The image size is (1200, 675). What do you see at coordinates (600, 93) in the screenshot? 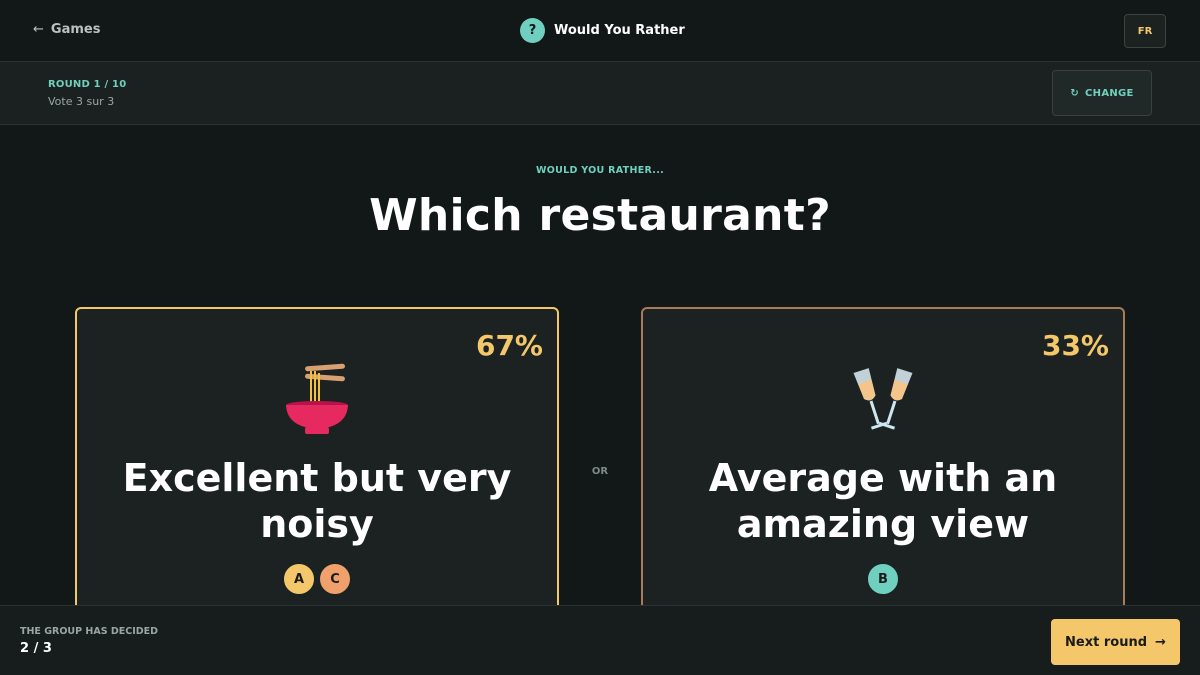
I see `round-status-bar: ROUND 1 / 10 Vote 3 sur 3 ↻ CHANGE` at bounding box center [600, 93].